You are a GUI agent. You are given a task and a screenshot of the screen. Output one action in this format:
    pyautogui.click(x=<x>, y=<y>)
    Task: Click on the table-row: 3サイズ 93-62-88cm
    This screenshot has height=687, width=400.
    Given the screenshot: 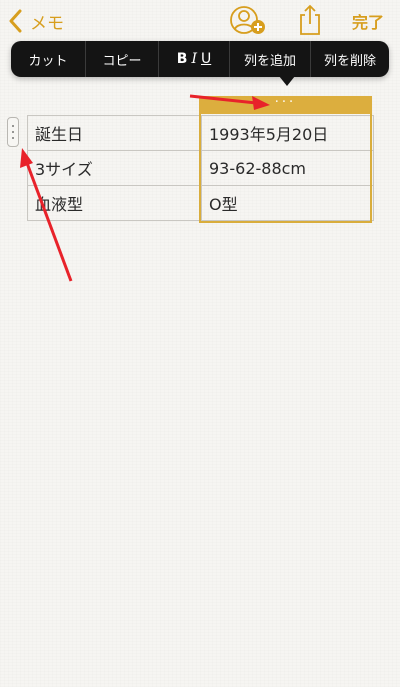 What is the action you would take?
    pyautogui.click(x=200, y=168)
    